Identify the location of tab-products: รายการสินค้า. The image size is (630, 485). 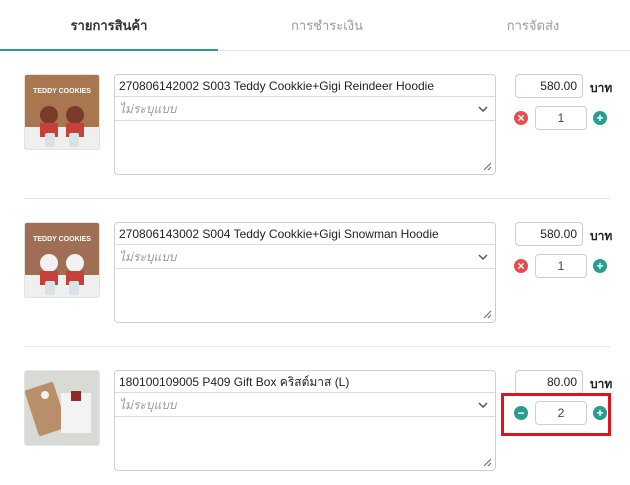
(109, 25).